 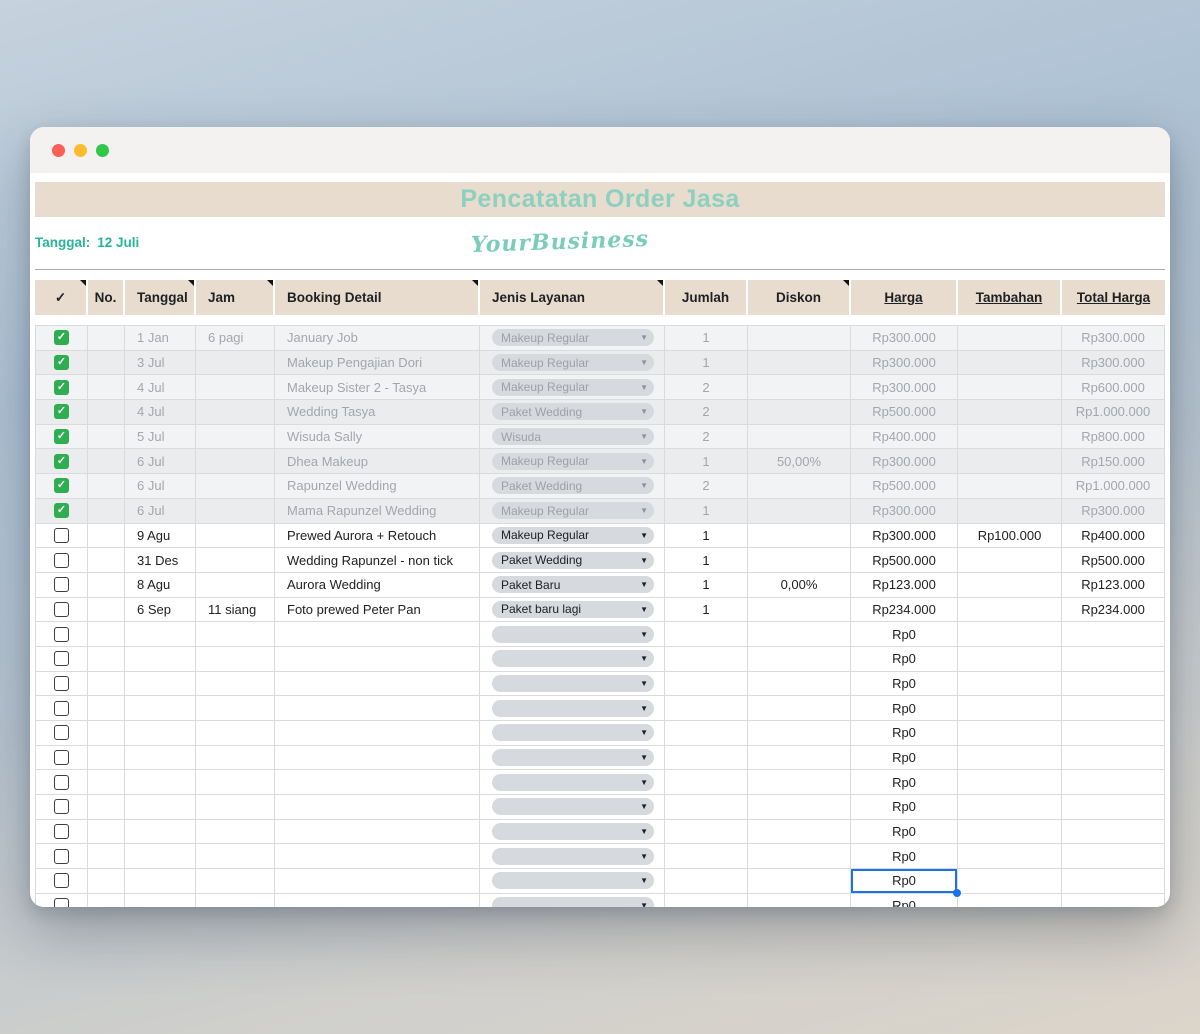 I want to click on cell-total: Rp300.000, so click(x=1113, y=362).